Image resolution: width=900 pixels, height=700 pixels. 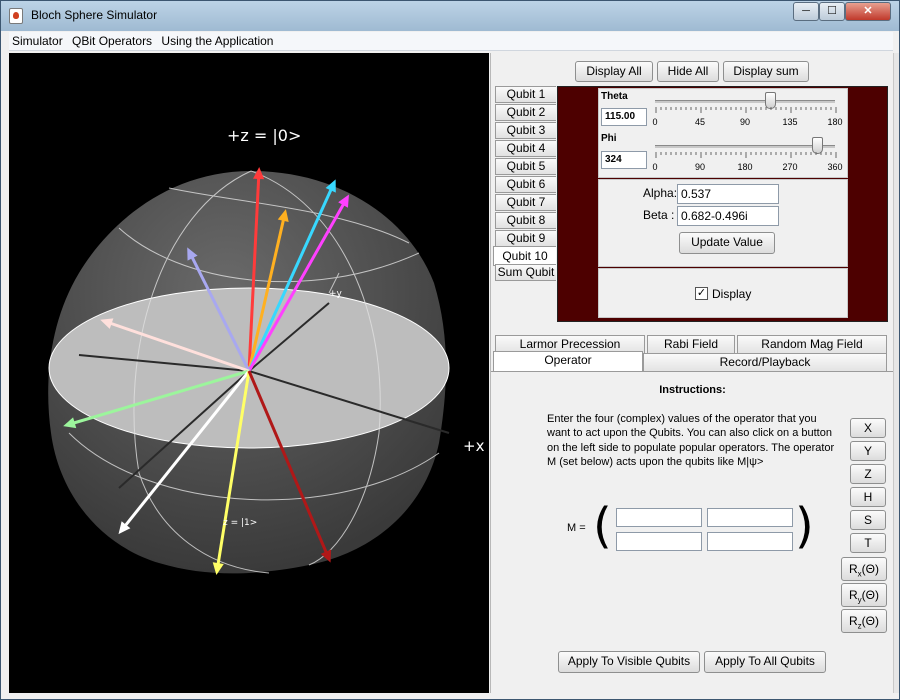 What do you see at coordinates (525, 202) in the screenshot?
I see `qubit-tab-7: Qubit 7` at bounding box center [525, 202].